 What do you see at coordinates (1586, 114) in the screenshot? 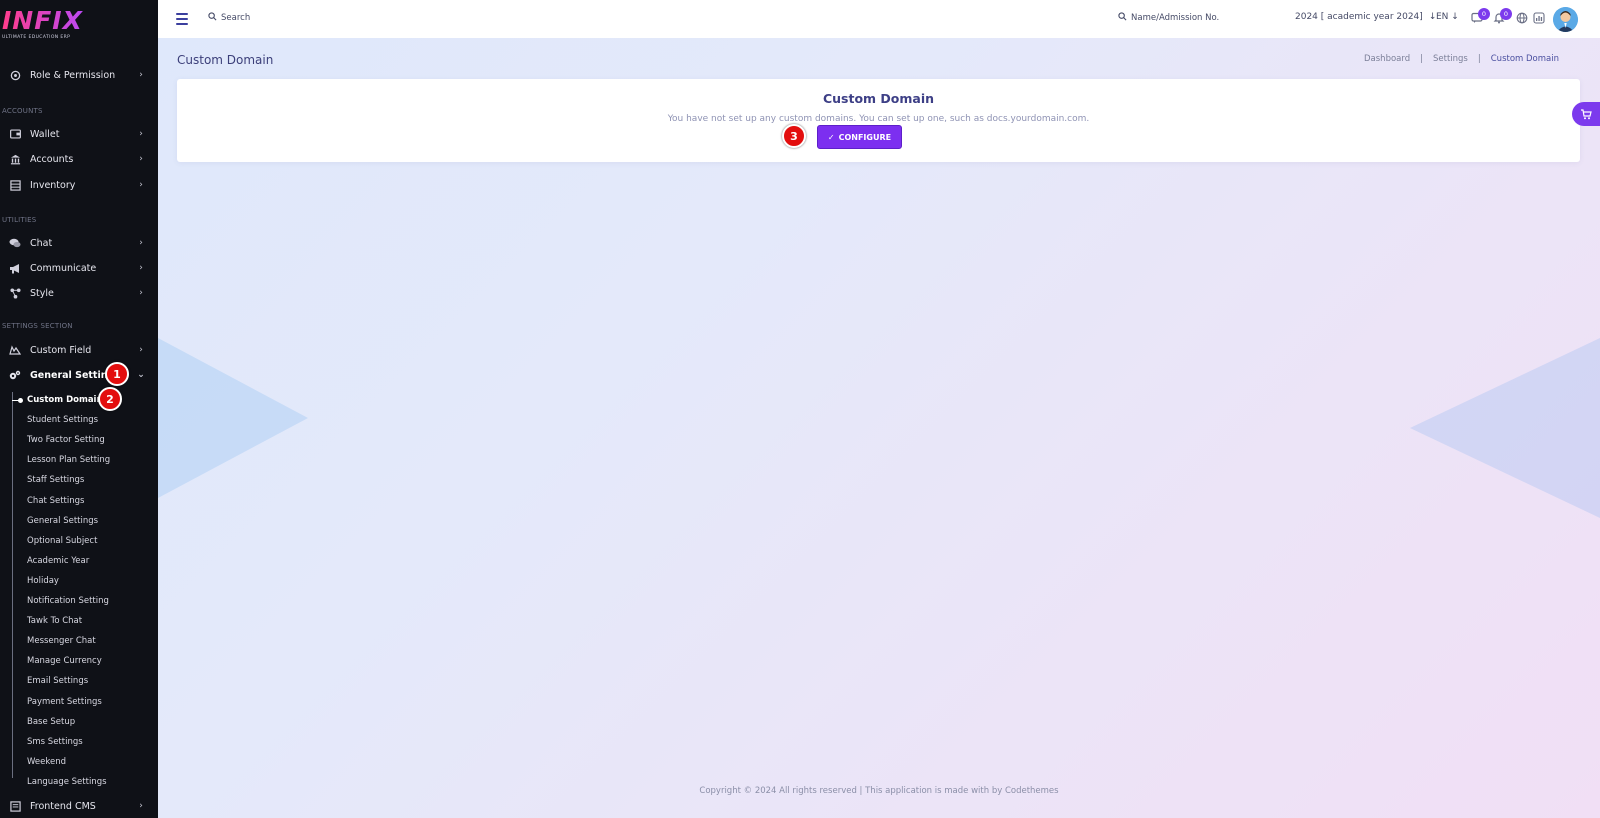
I see `cart-icon` at bounding box center [1586, 114].